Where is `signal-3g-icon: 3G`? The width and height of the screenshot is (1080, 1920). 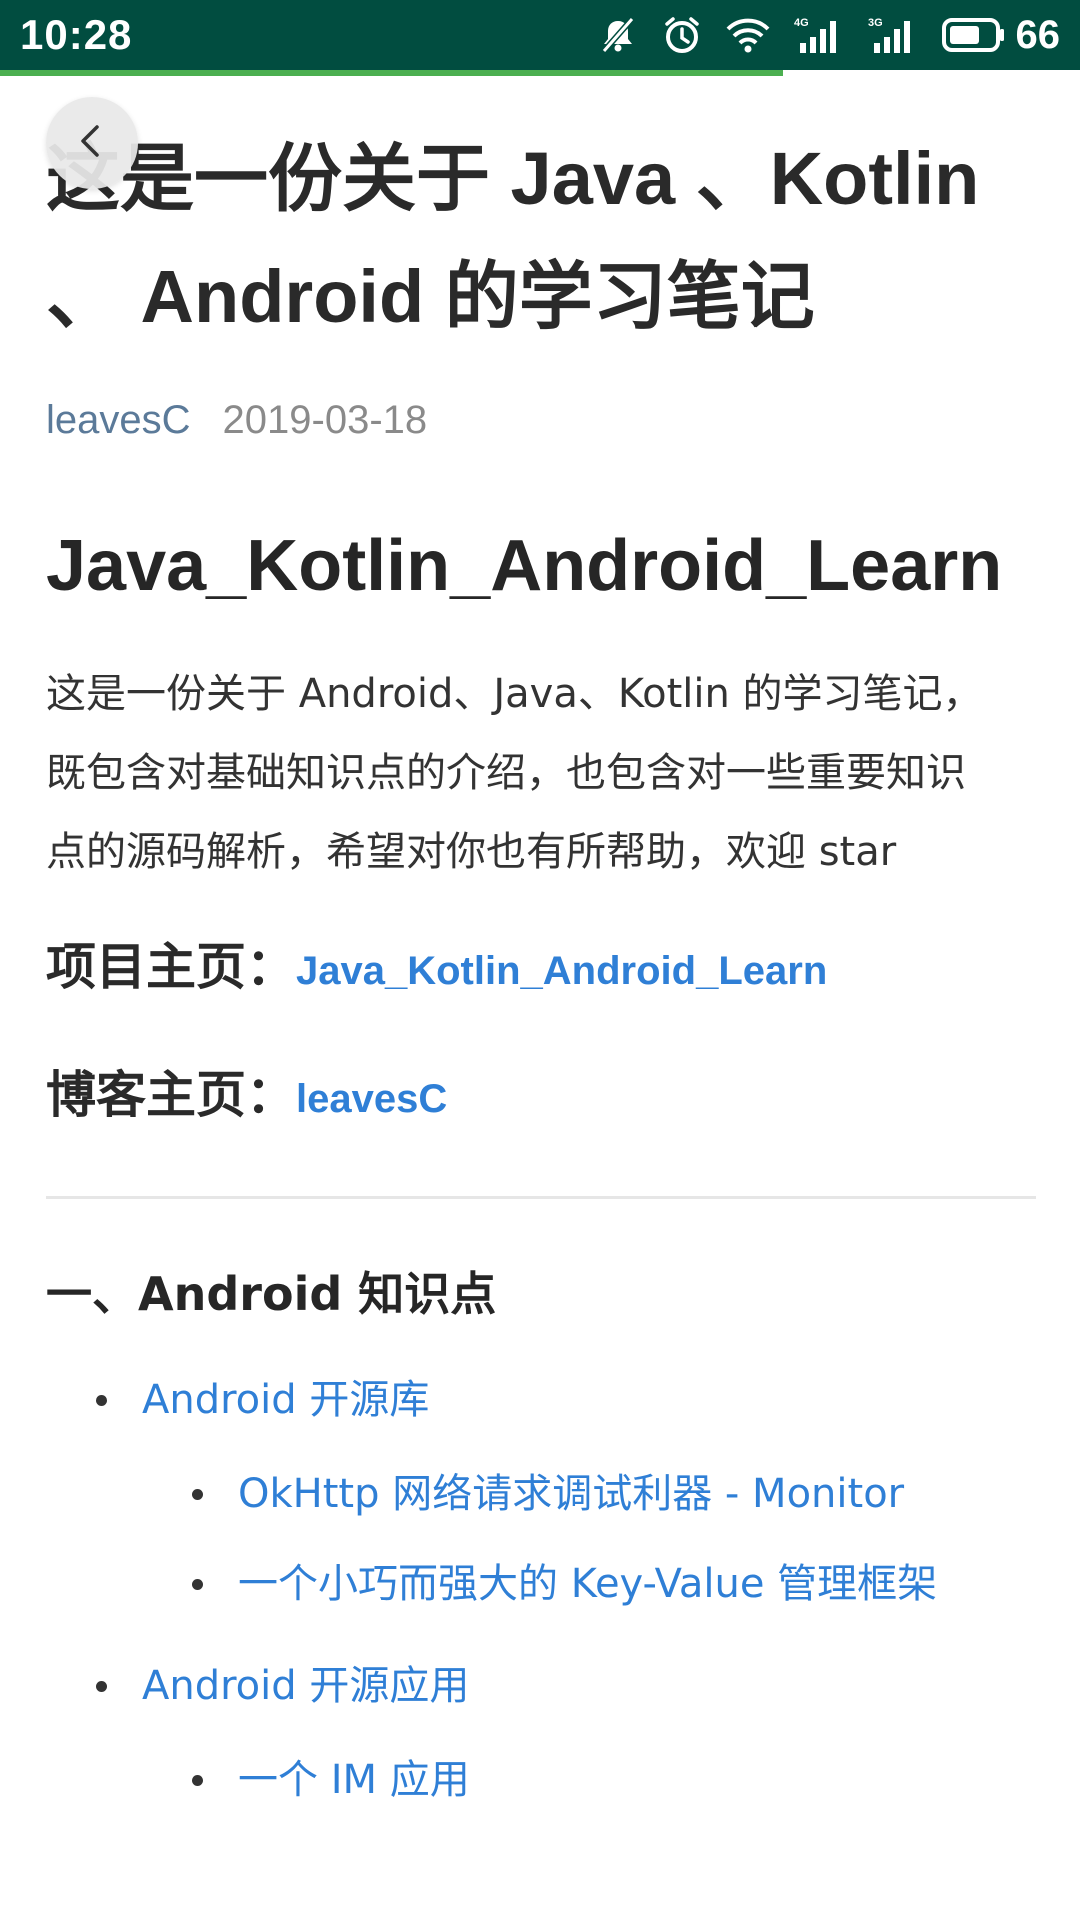
signal-3g-icon: 3G is located at coordinates (893, 35).